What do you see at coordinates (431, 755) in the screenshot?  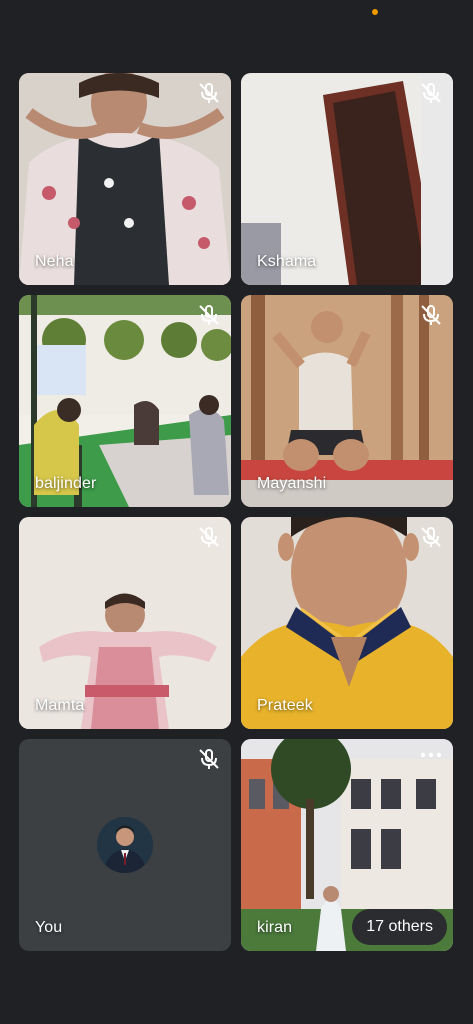 I see `more-options-icon` at bounding box center [431, 755].